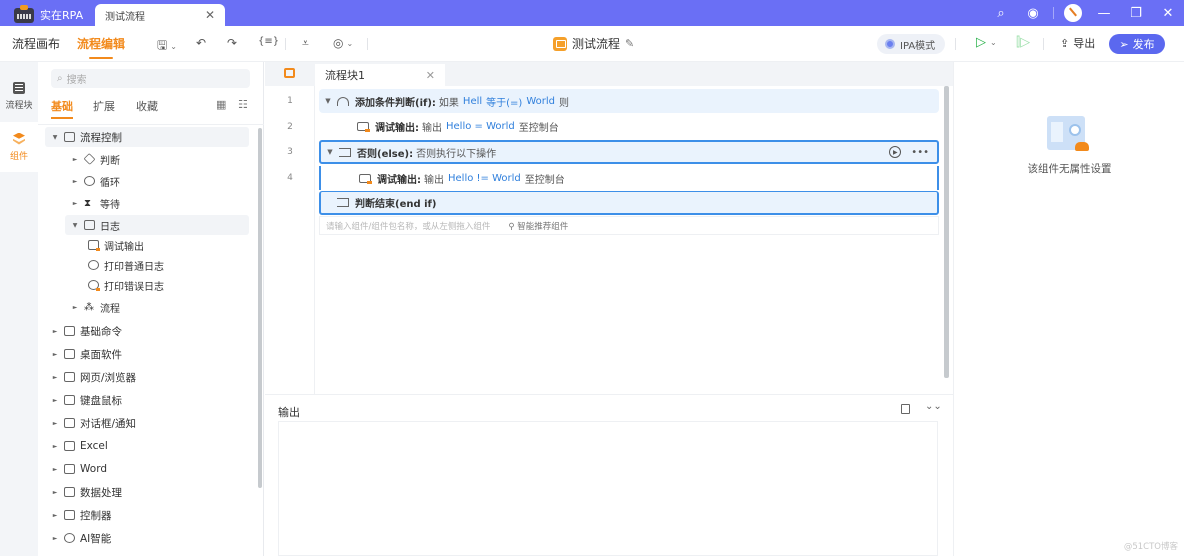  Describe the element at coordinates (629, 178) in the screenshot. I see `flow-step-debug-output: 调试输出: 输出 Hello != World 至控制台` at that location.